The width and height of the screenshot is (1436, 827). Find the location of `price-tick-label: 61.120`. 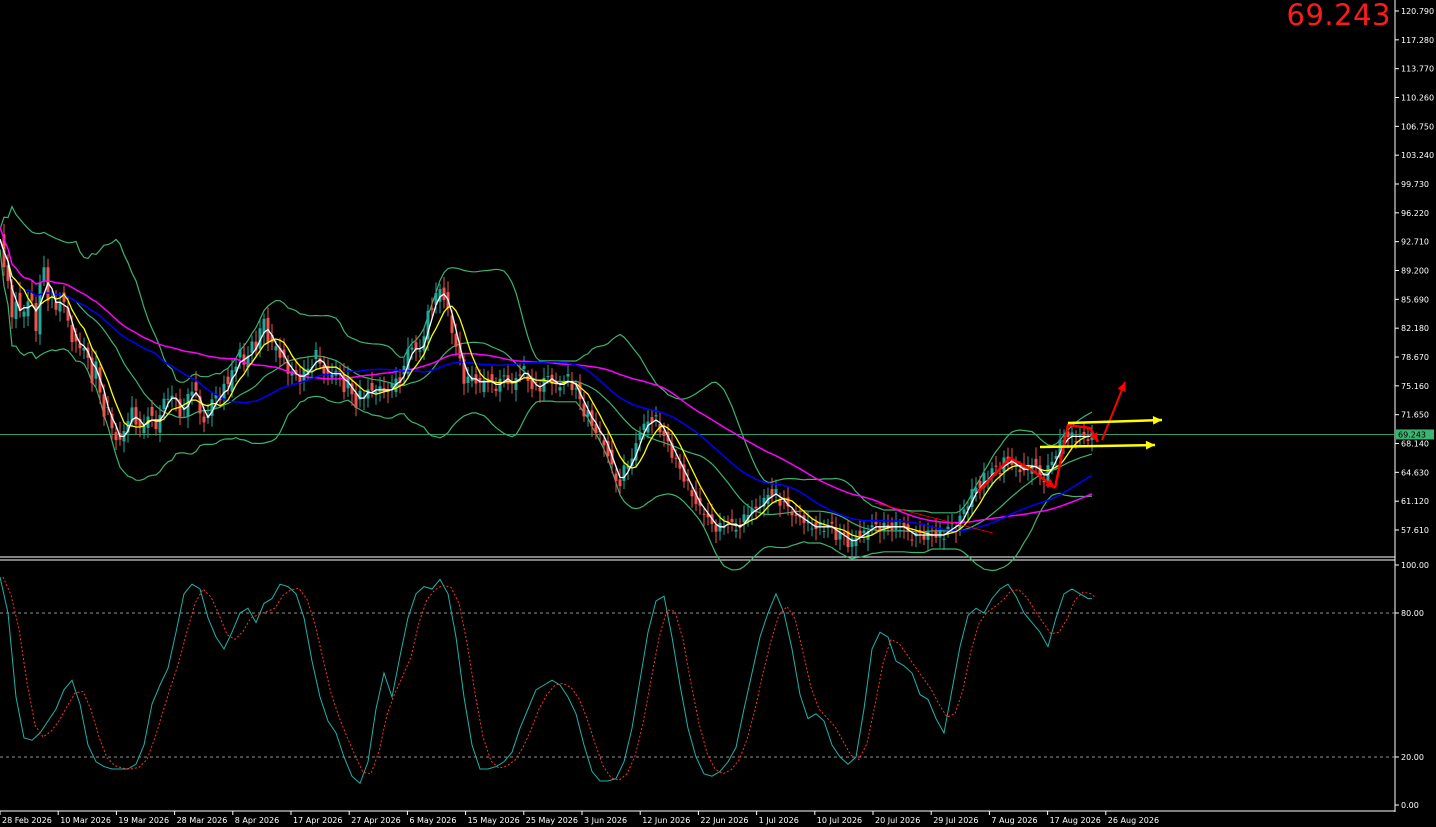

price-tick-label: 61.120 is located at coordinates (1415, 501).